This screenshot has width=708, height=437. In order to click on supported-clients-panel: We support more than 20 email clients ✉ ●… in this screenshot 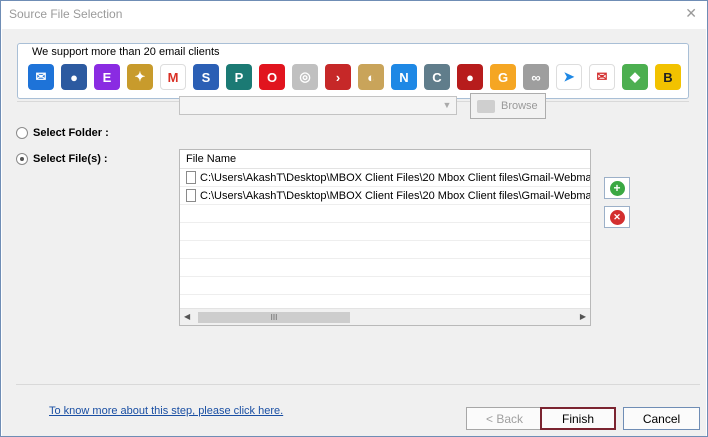, I will do `click(353, 71)`.